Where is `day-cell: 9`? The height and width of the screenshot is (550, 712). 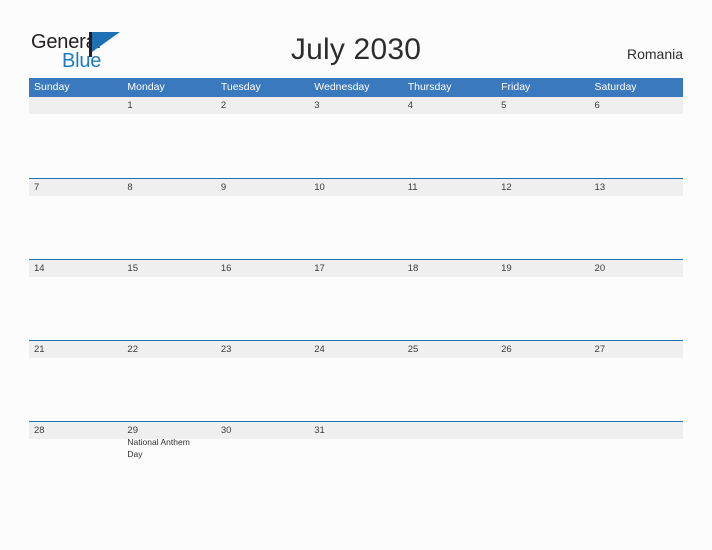 day-cell: 9 is located at coordinates (262, 219).